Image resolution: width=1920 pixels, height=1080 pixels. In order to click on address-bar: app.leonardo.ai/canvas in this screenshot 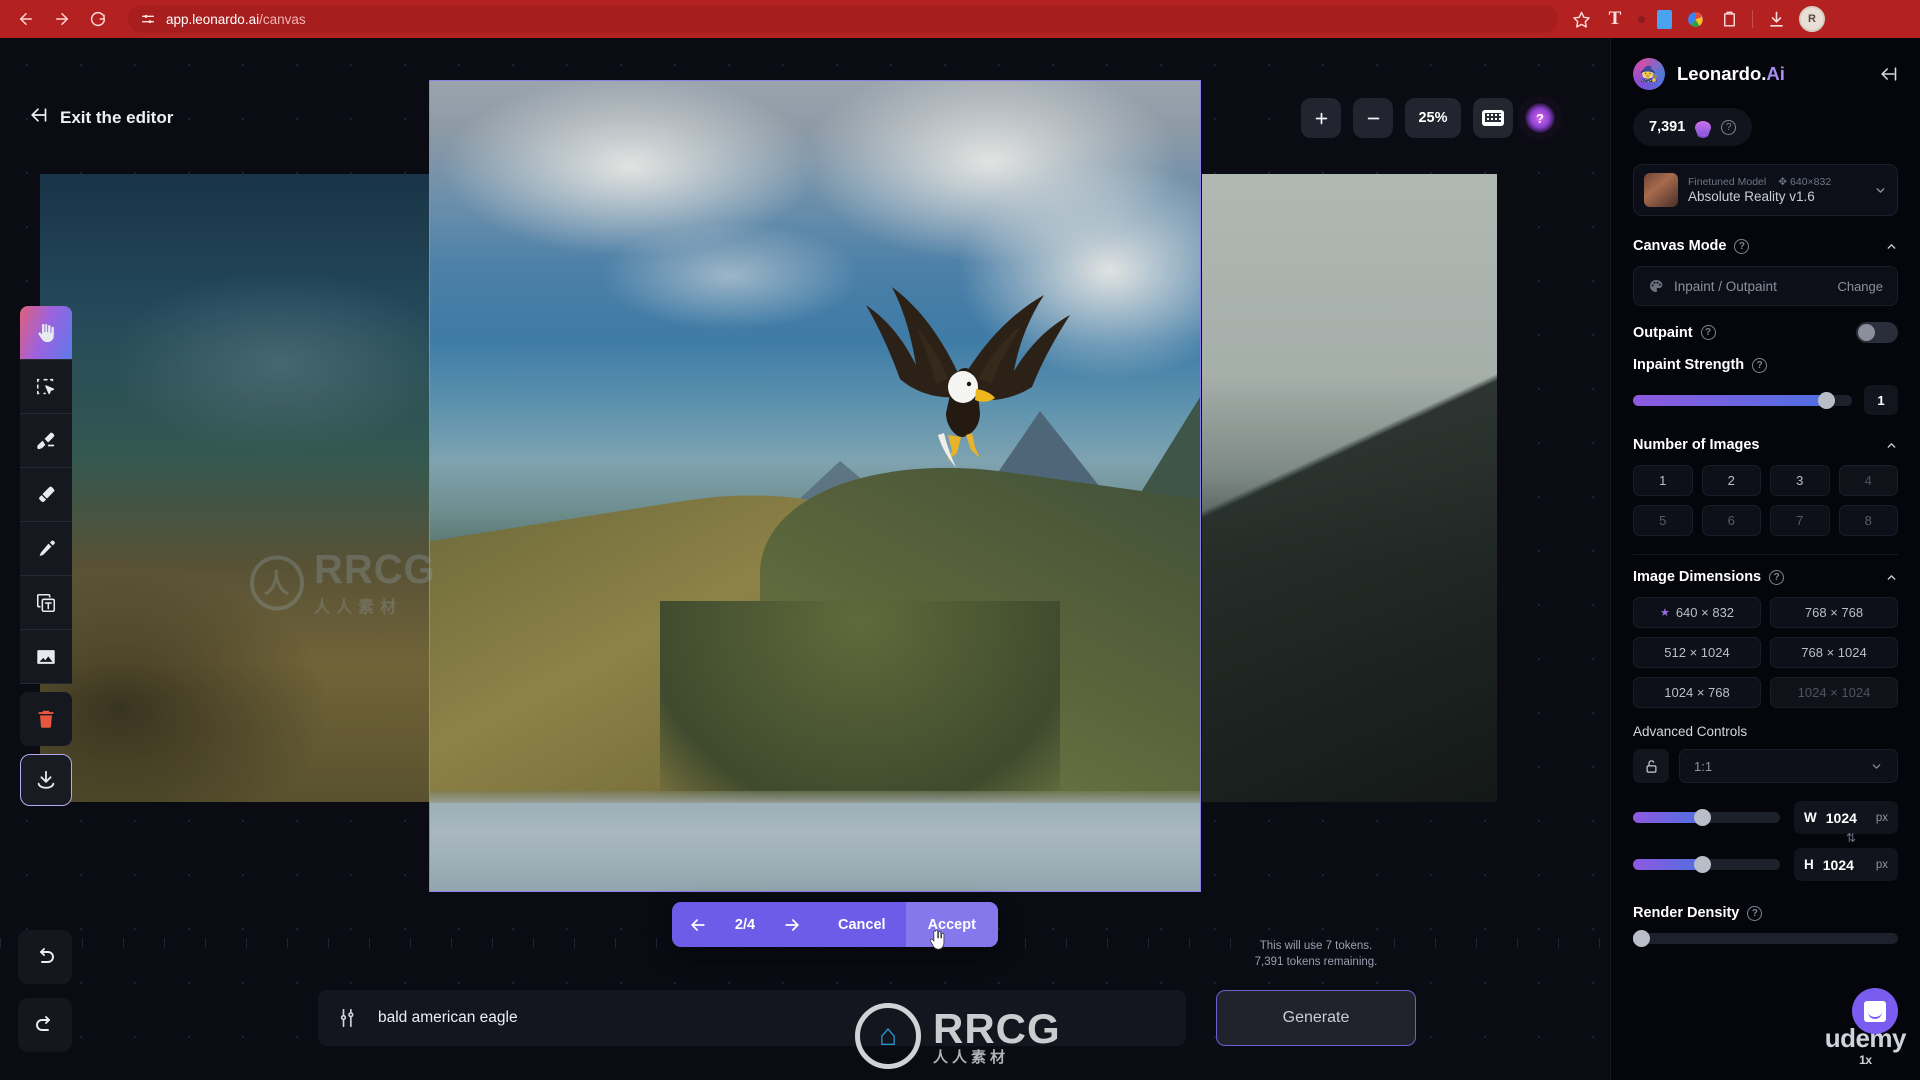, I will do `click(843, 19)`.